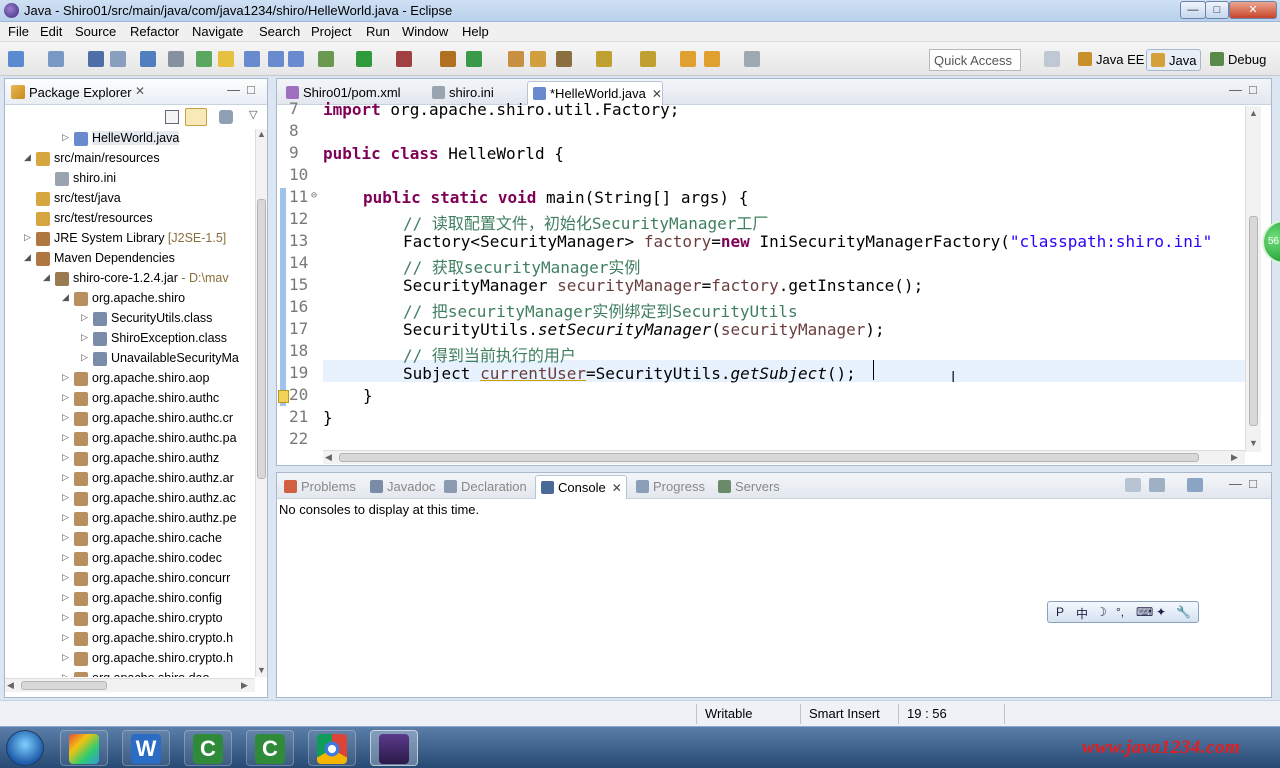 This screenshot has width=1280, height=768. I want to click on maximize-view-icon: □, so click(251, 89).